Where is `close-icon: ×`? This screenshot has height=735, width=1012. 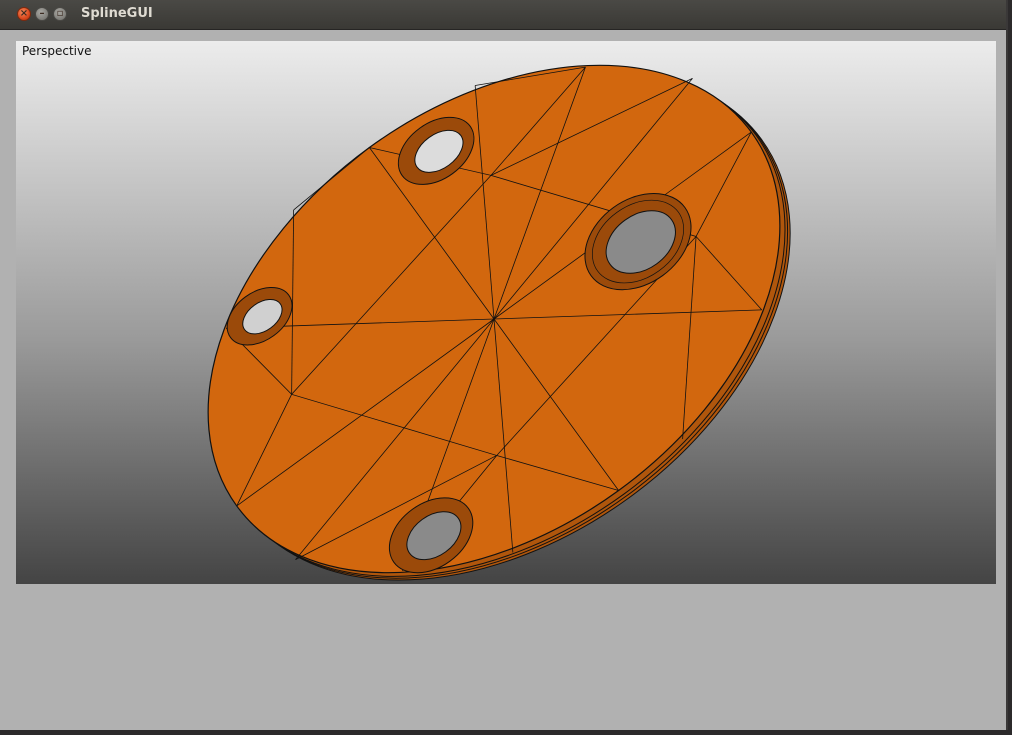 close-icon: × is located at coordinates (24, 13).